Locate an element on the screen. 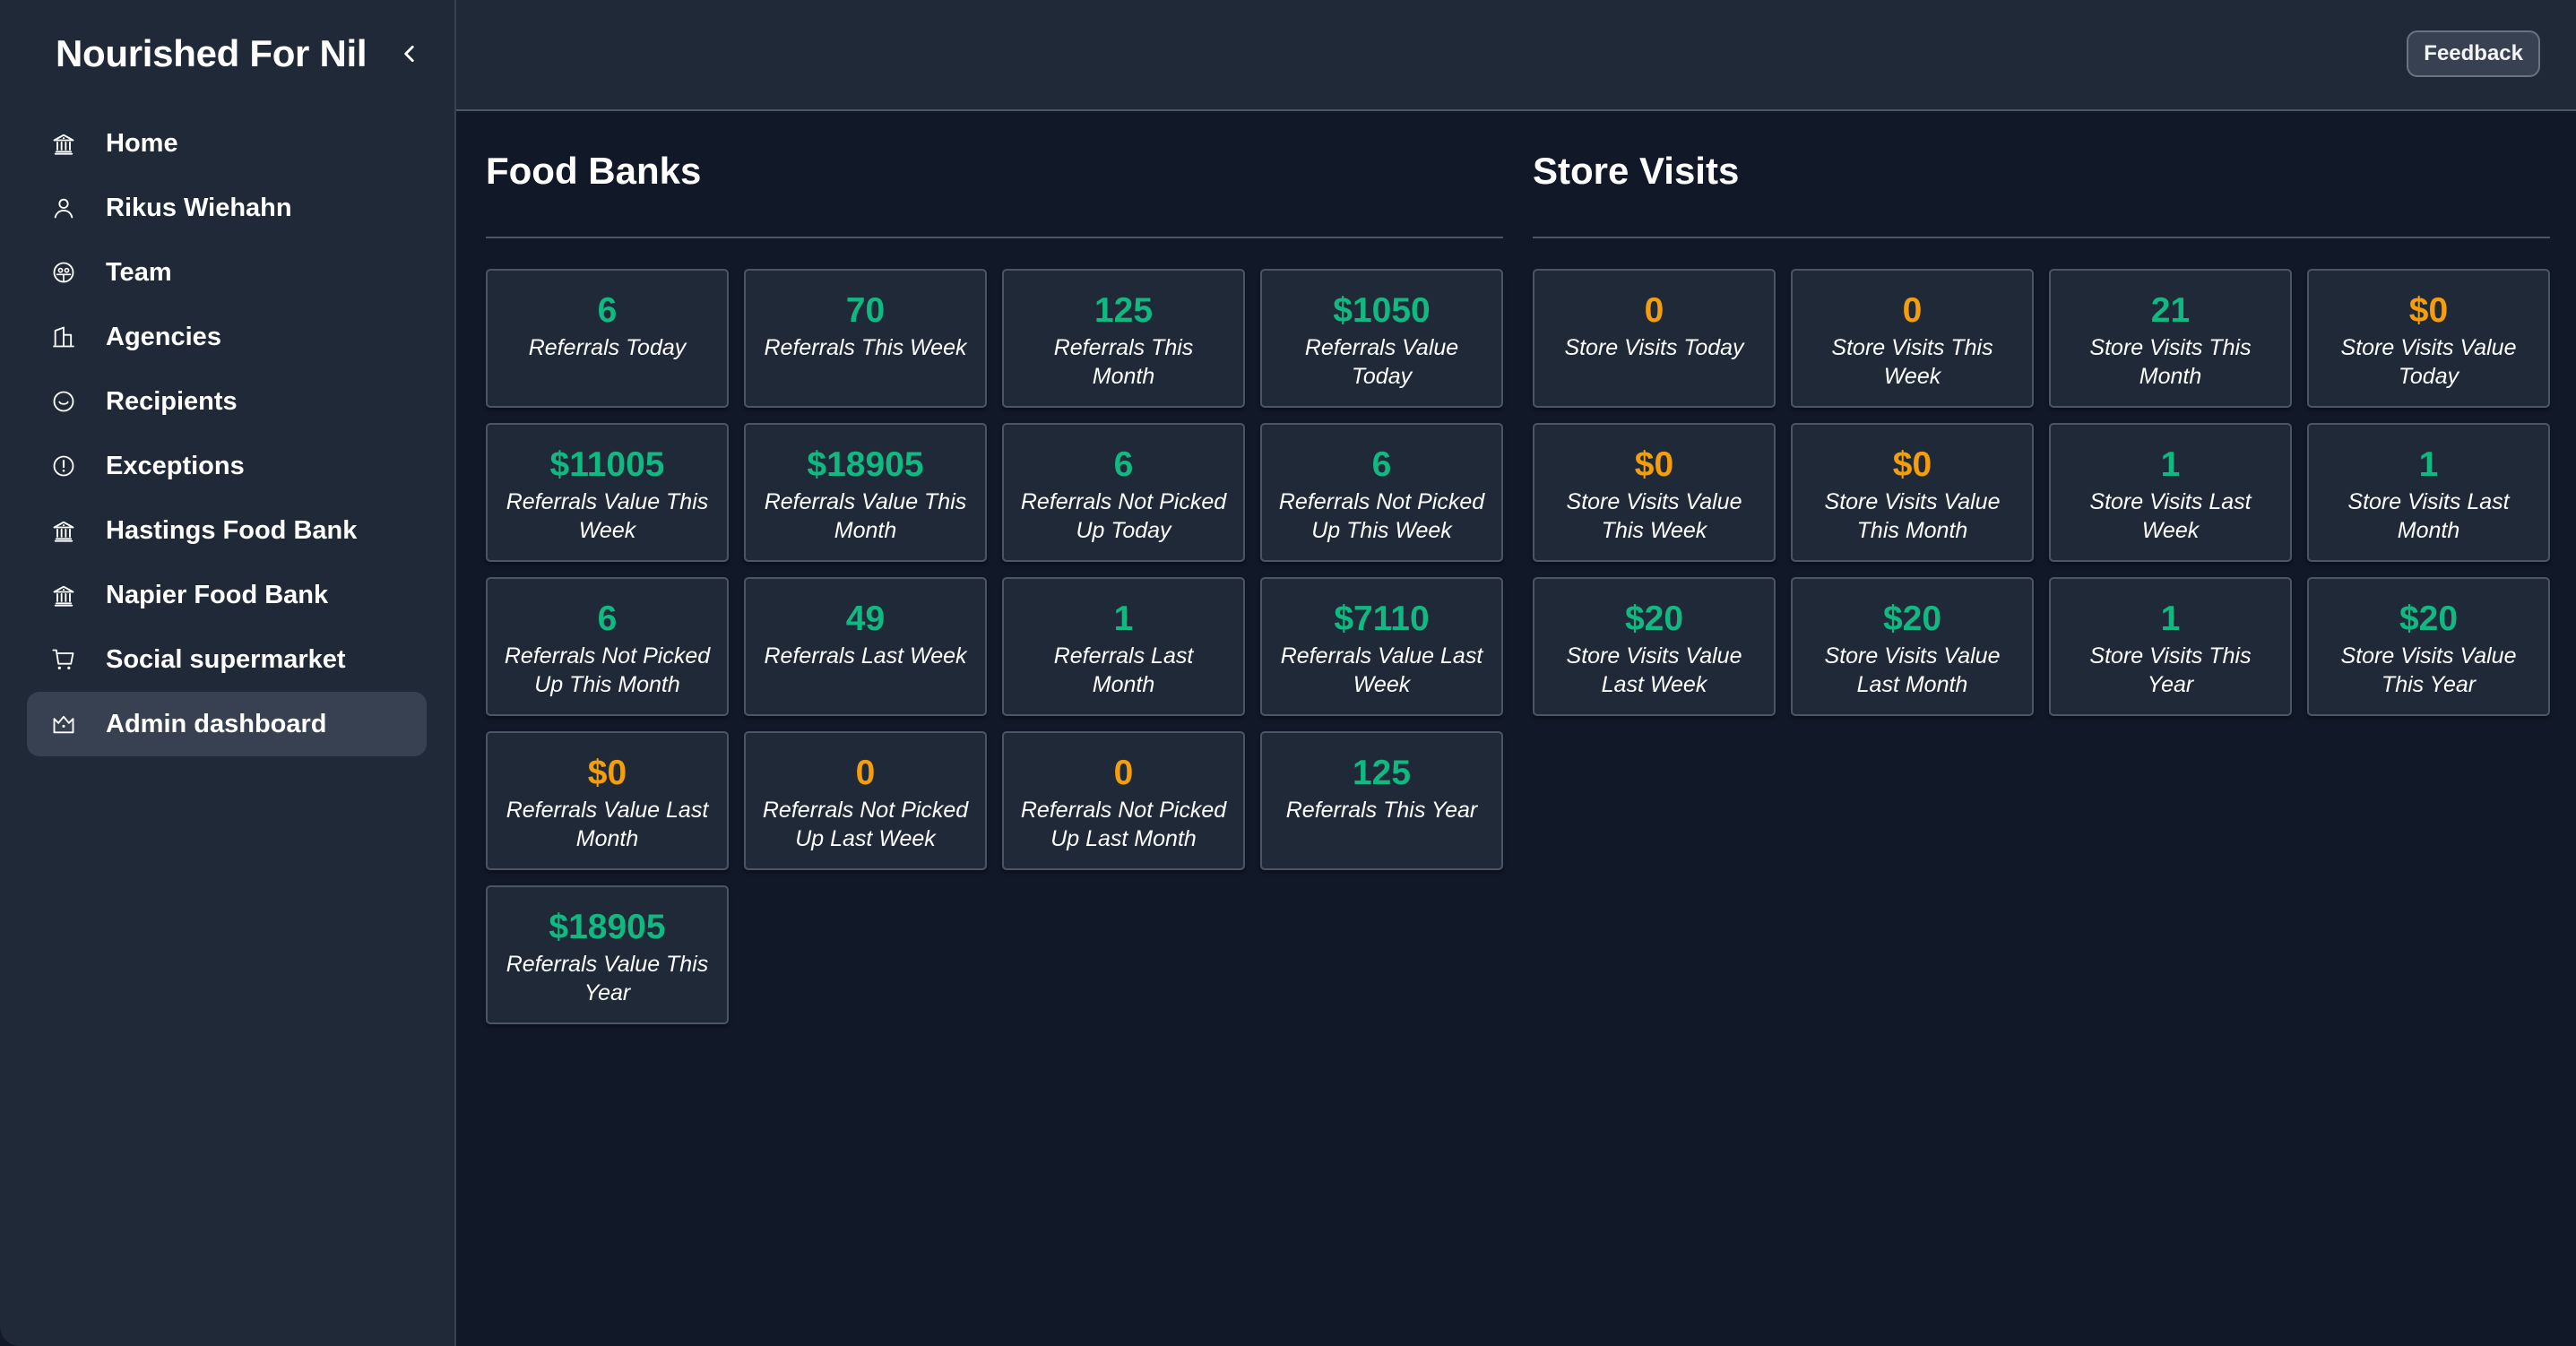 The image size is (2576, 1346). top-bar: Feedback is located at coordinates (1516, 55).